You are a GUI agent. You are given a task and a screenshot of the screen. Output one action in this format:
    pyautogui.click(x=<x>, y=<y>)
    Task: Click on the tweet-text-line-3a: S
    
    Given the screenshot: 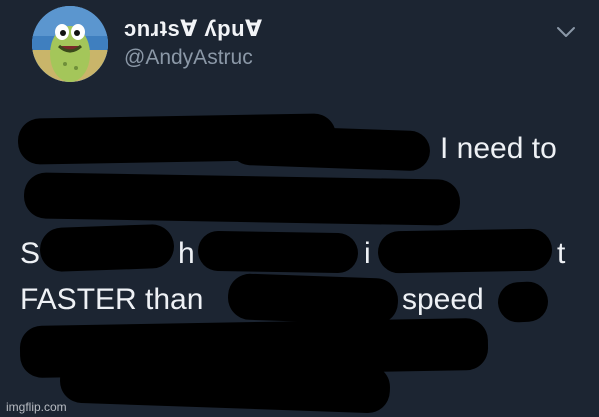 What is the action you would take?
    pyautogui.click(x=30, y=253)
    